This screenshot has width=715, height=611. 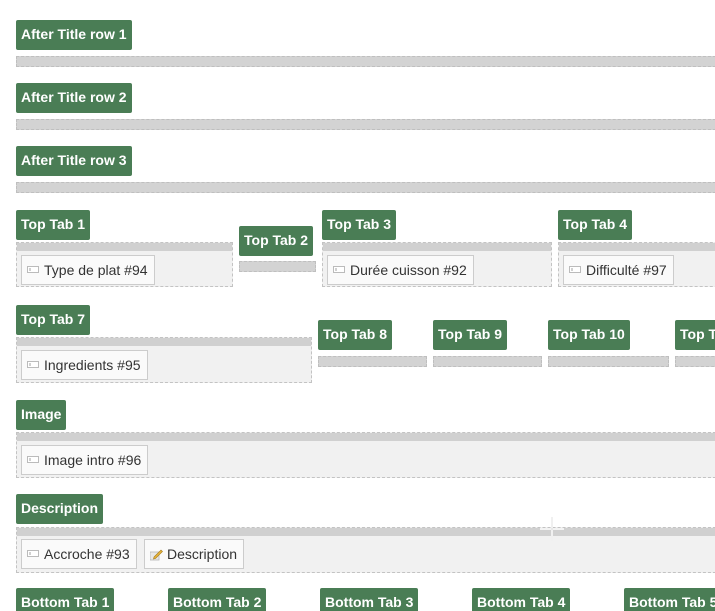 I want to click on top-tab-9-label: Top Tab 9, so click(x=470, y=335).